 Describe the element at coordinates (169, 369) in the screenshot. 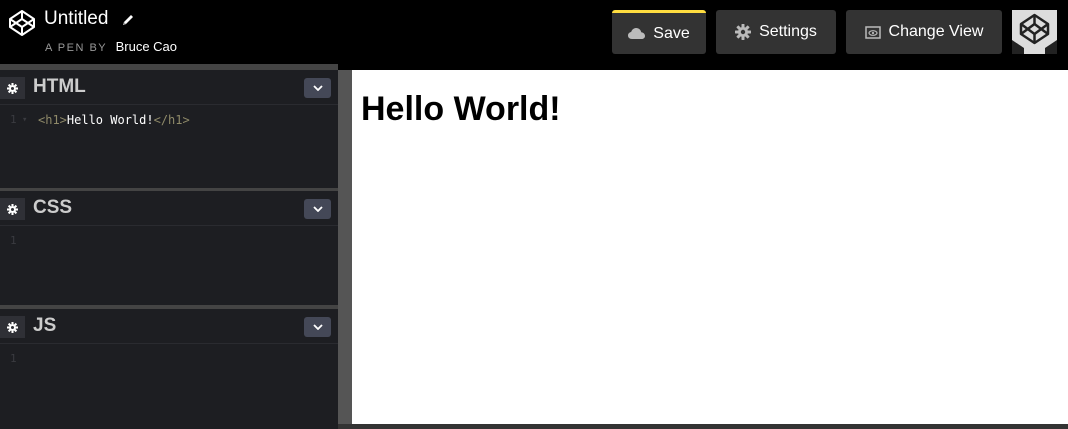

I see `js-editor-panel: JS 1` at that location.